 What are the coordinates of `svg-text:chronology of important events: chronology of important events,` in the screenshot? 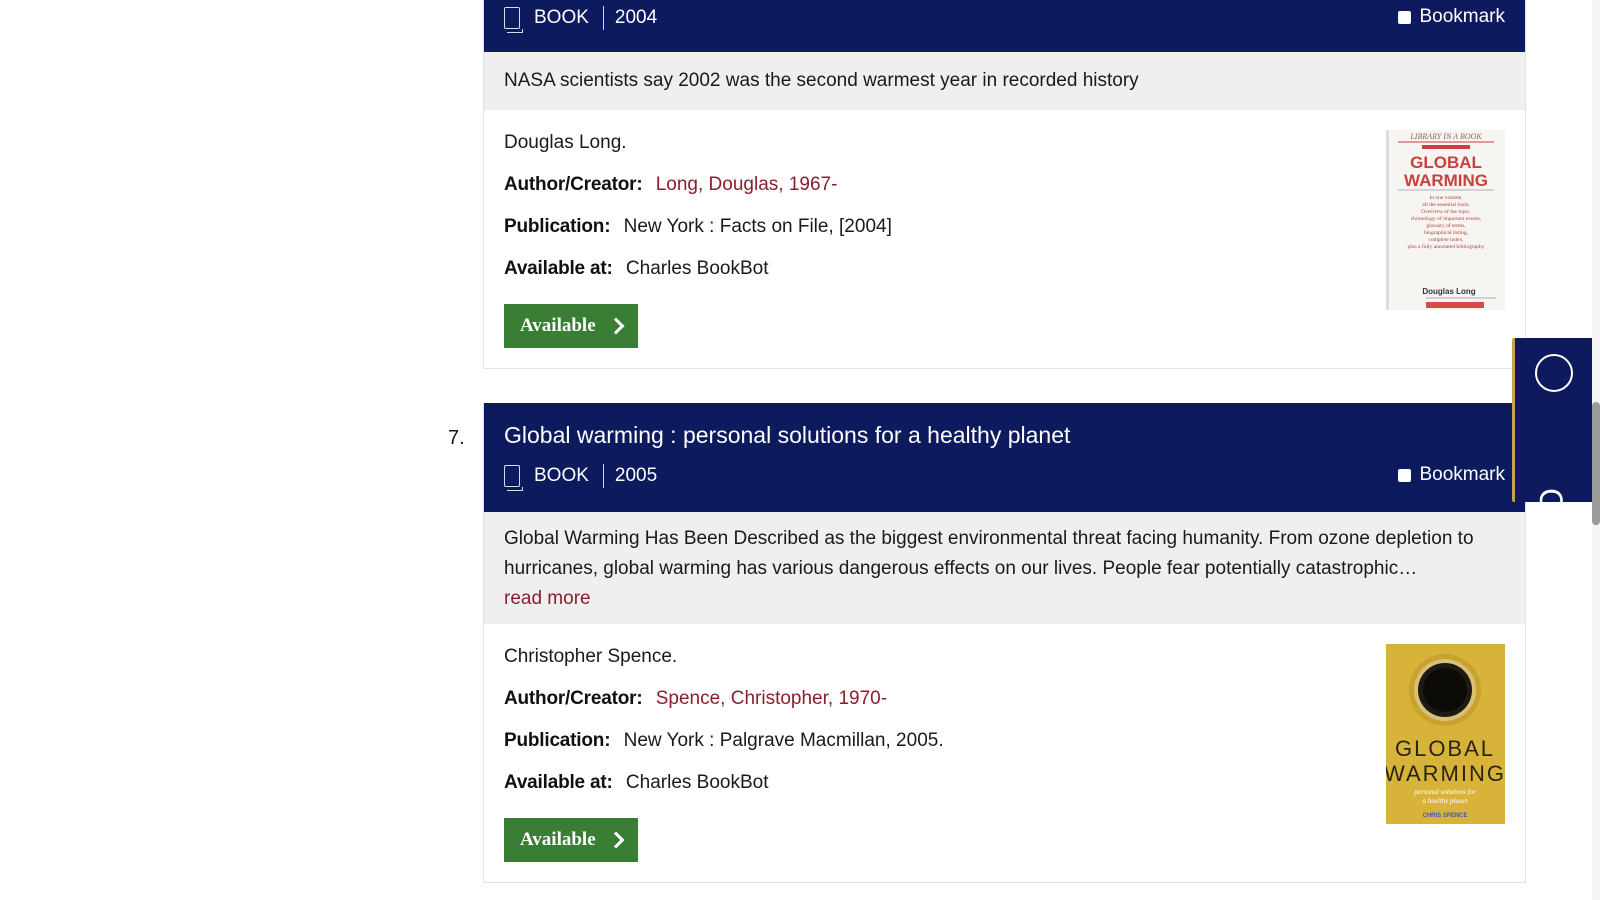 It's located at (1446, 218).